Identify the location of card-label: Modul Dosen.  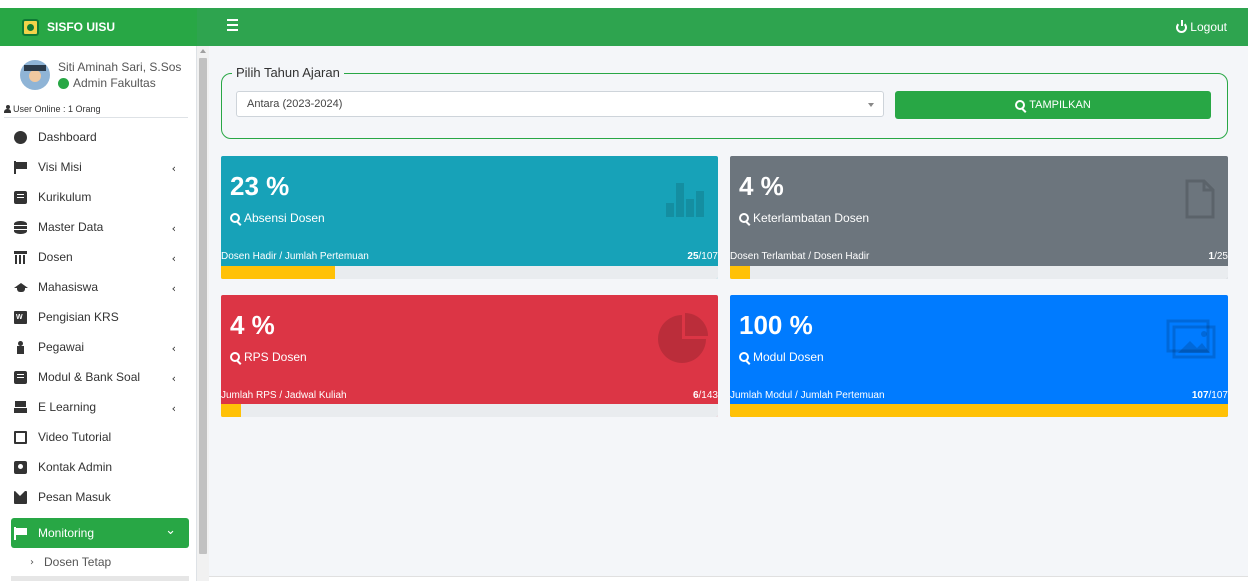
(781, 357).